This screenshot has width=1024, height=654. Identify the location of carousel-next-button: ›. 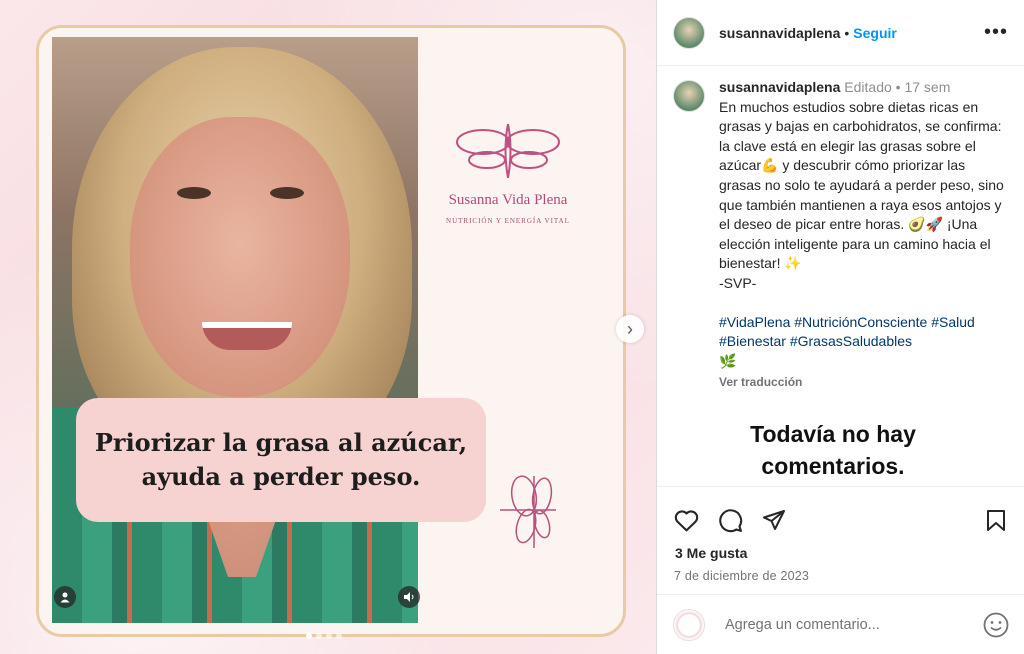
(630, 329).